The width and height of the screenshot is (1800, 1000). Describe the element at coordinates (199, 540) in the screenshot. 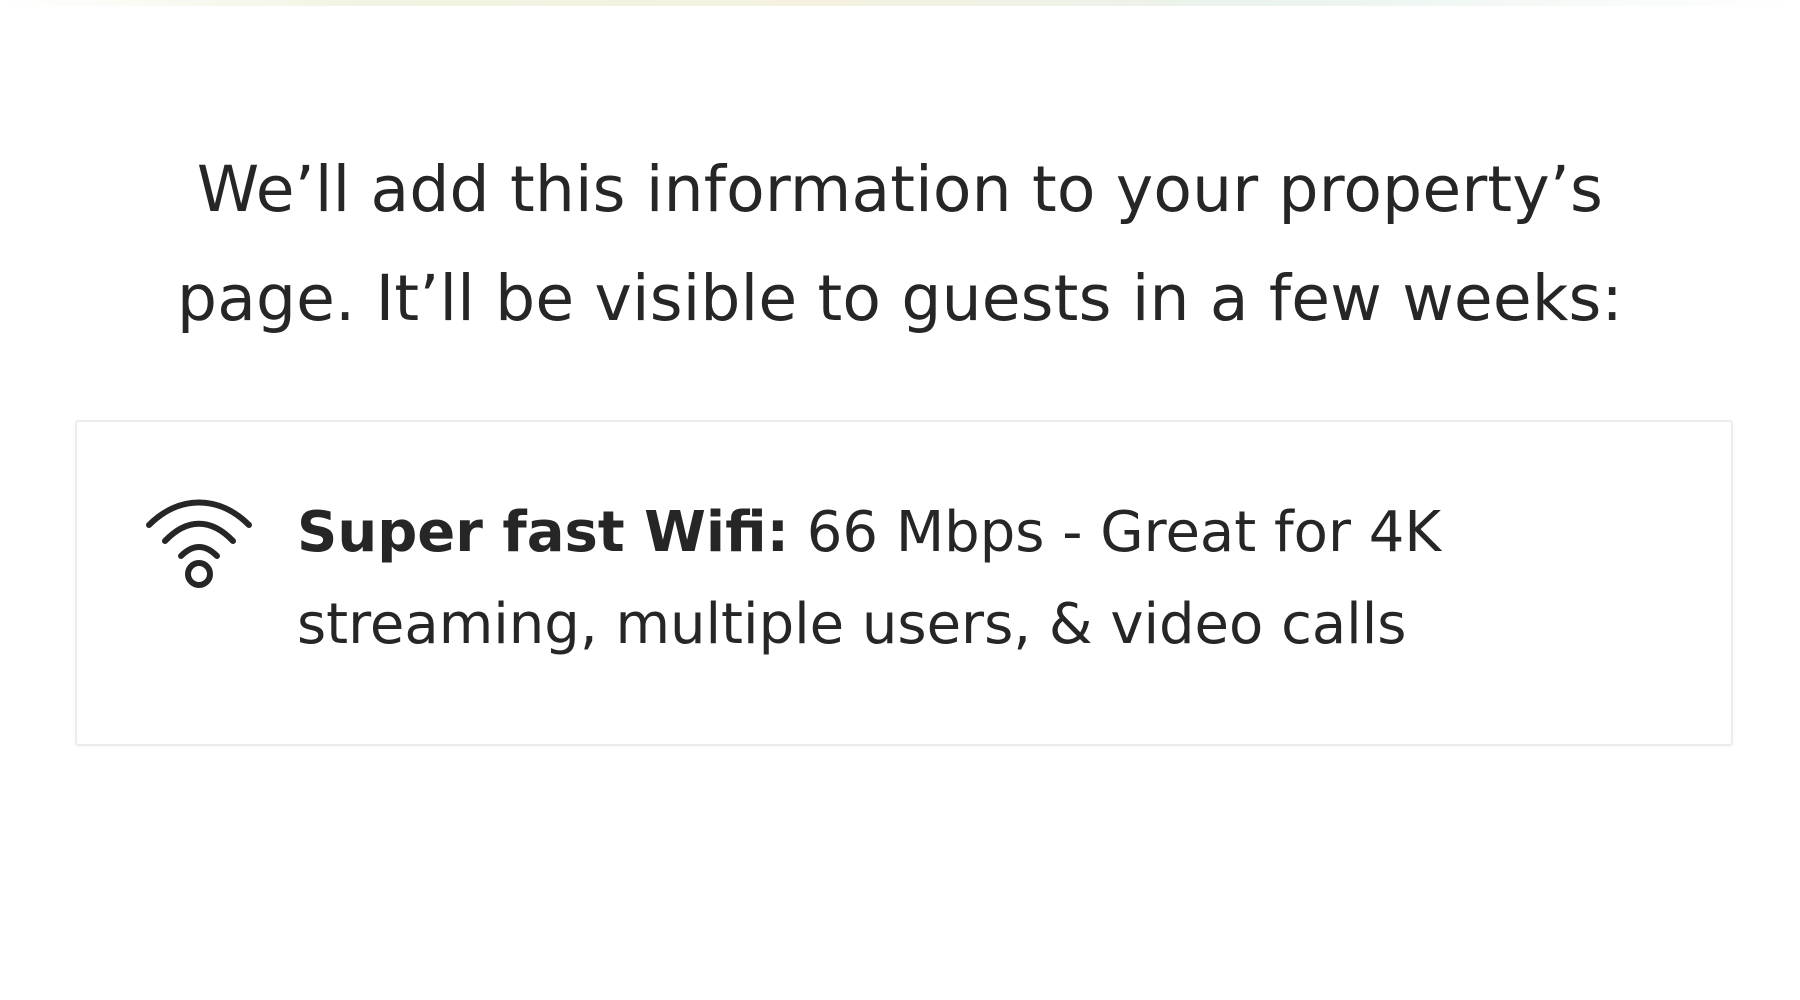

I see `wifi-icon` at that location.